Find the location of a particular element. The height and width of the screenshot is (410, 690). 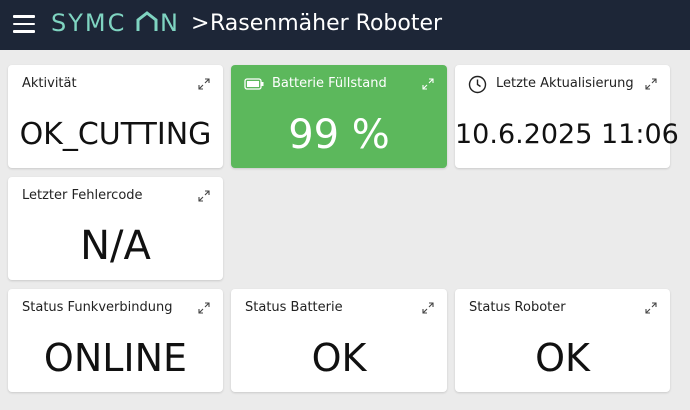

symcon-logo: SYMC N is located at coordinates (125, 22).